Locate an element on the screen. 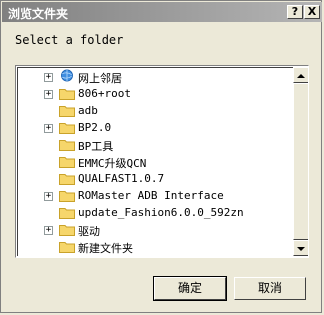 This screenshot has width=324, height=315. arrow-down-icon is located at coordinates (301, 249).